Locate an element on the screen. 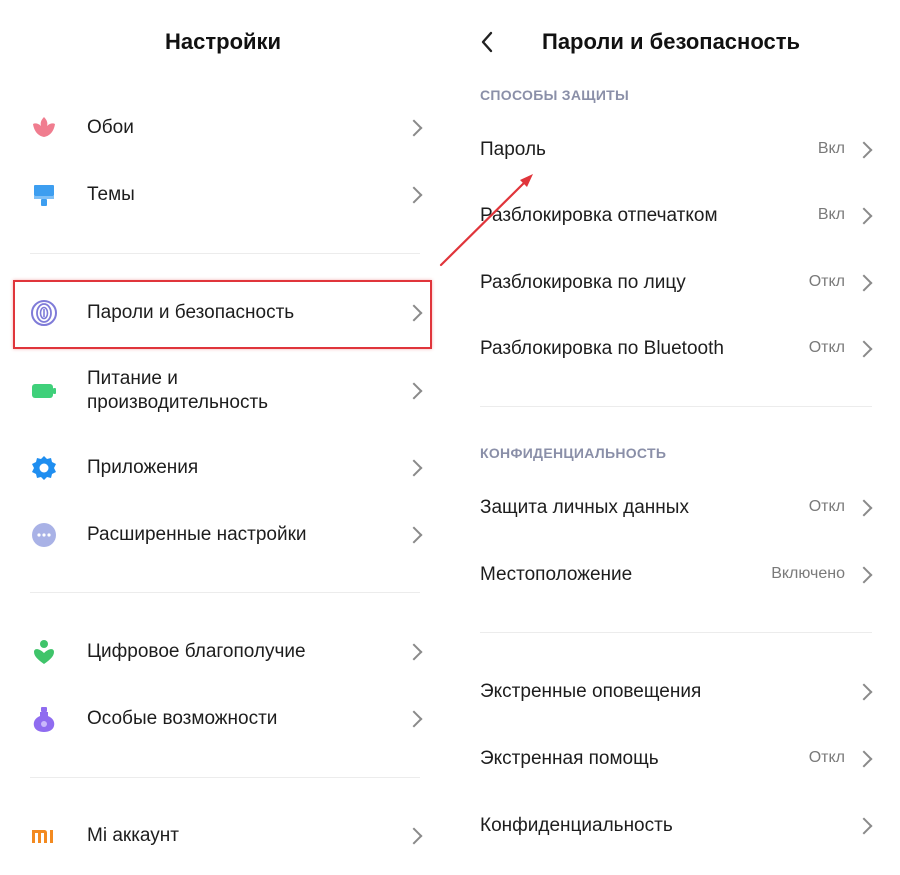  security-item-emergency-alerts: Экстренные оповещения is located at coordinates (677, 692).